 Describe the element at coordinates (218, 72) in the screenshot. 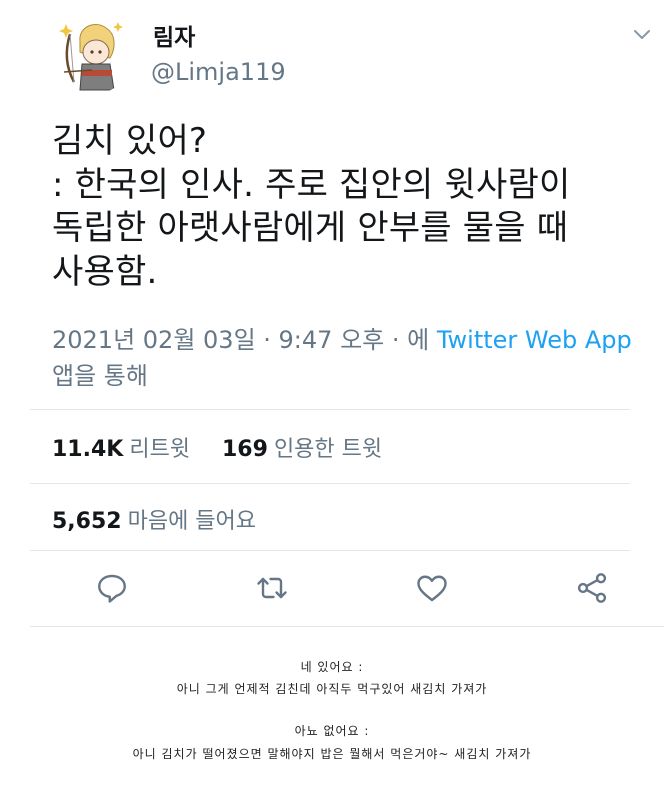

I see `user-handle: @Limja119` at that location.